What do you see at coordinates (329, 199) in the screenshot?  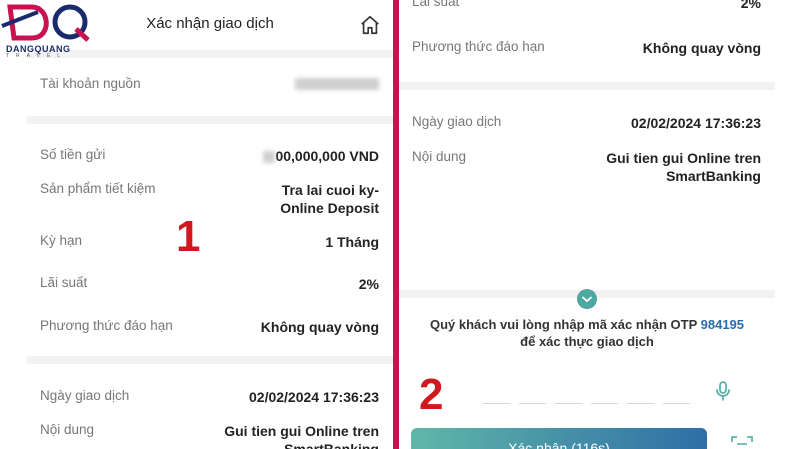 I see `product-value: Tra lai cuoi ky- Online Deposit` at bounding box center [329, 199].